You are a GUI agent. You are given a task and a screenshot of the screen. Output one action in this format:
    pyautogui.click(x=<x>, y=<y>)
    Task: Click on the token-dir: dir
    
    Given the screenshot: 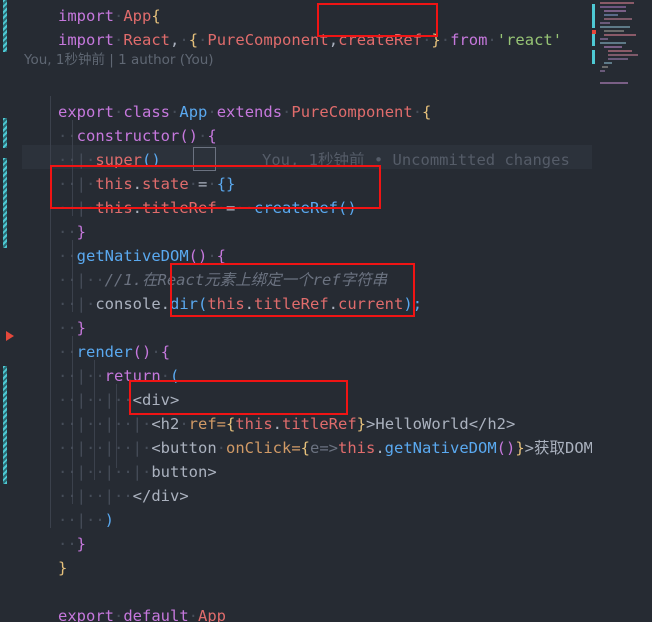 What is the action you would take?
    pyautogui.click(x=184, y=304)
    